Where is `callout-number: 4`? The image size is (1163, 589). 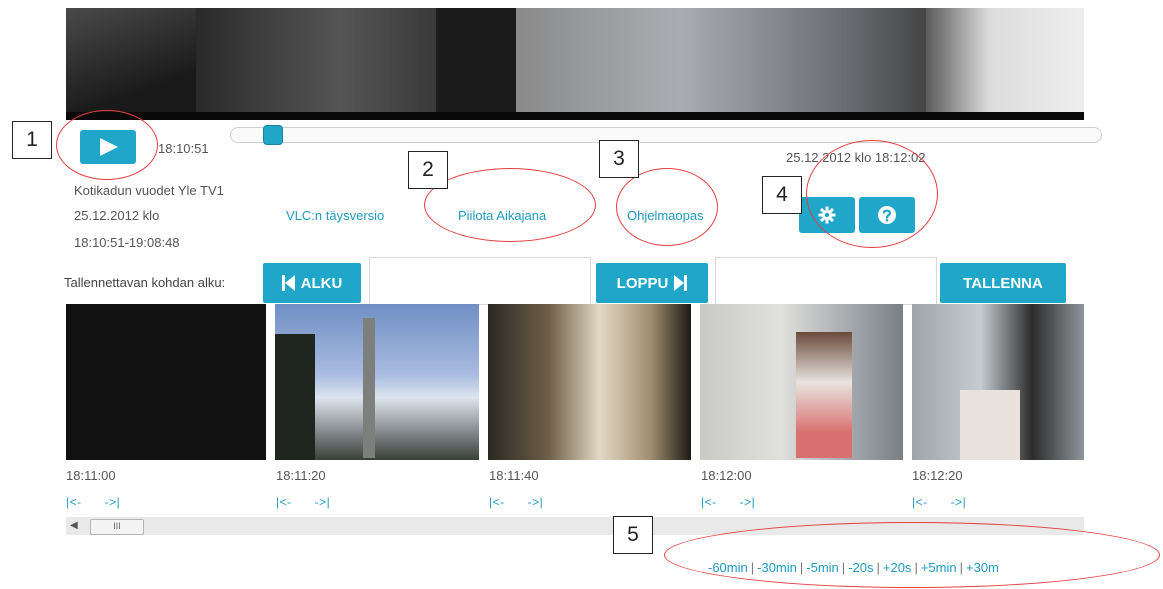
callout-number: 4 is located at coordinates (782, 195).